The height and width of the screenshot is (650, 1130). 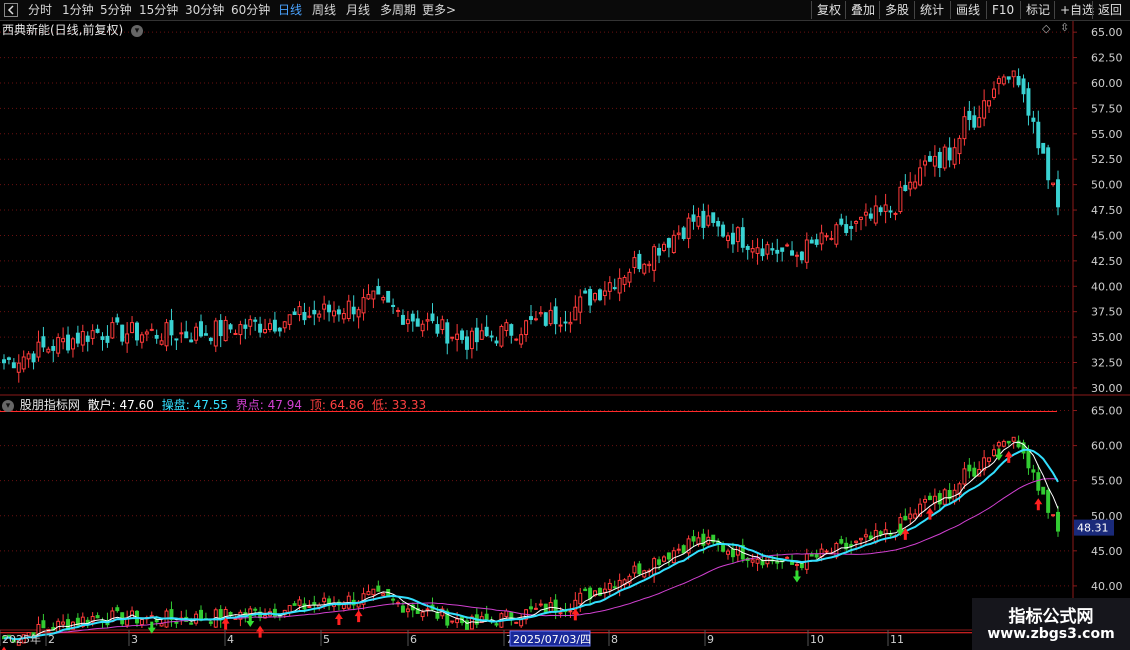 I want to click on main-y-tick-label: 50.00, so click(x=1107, y=185).